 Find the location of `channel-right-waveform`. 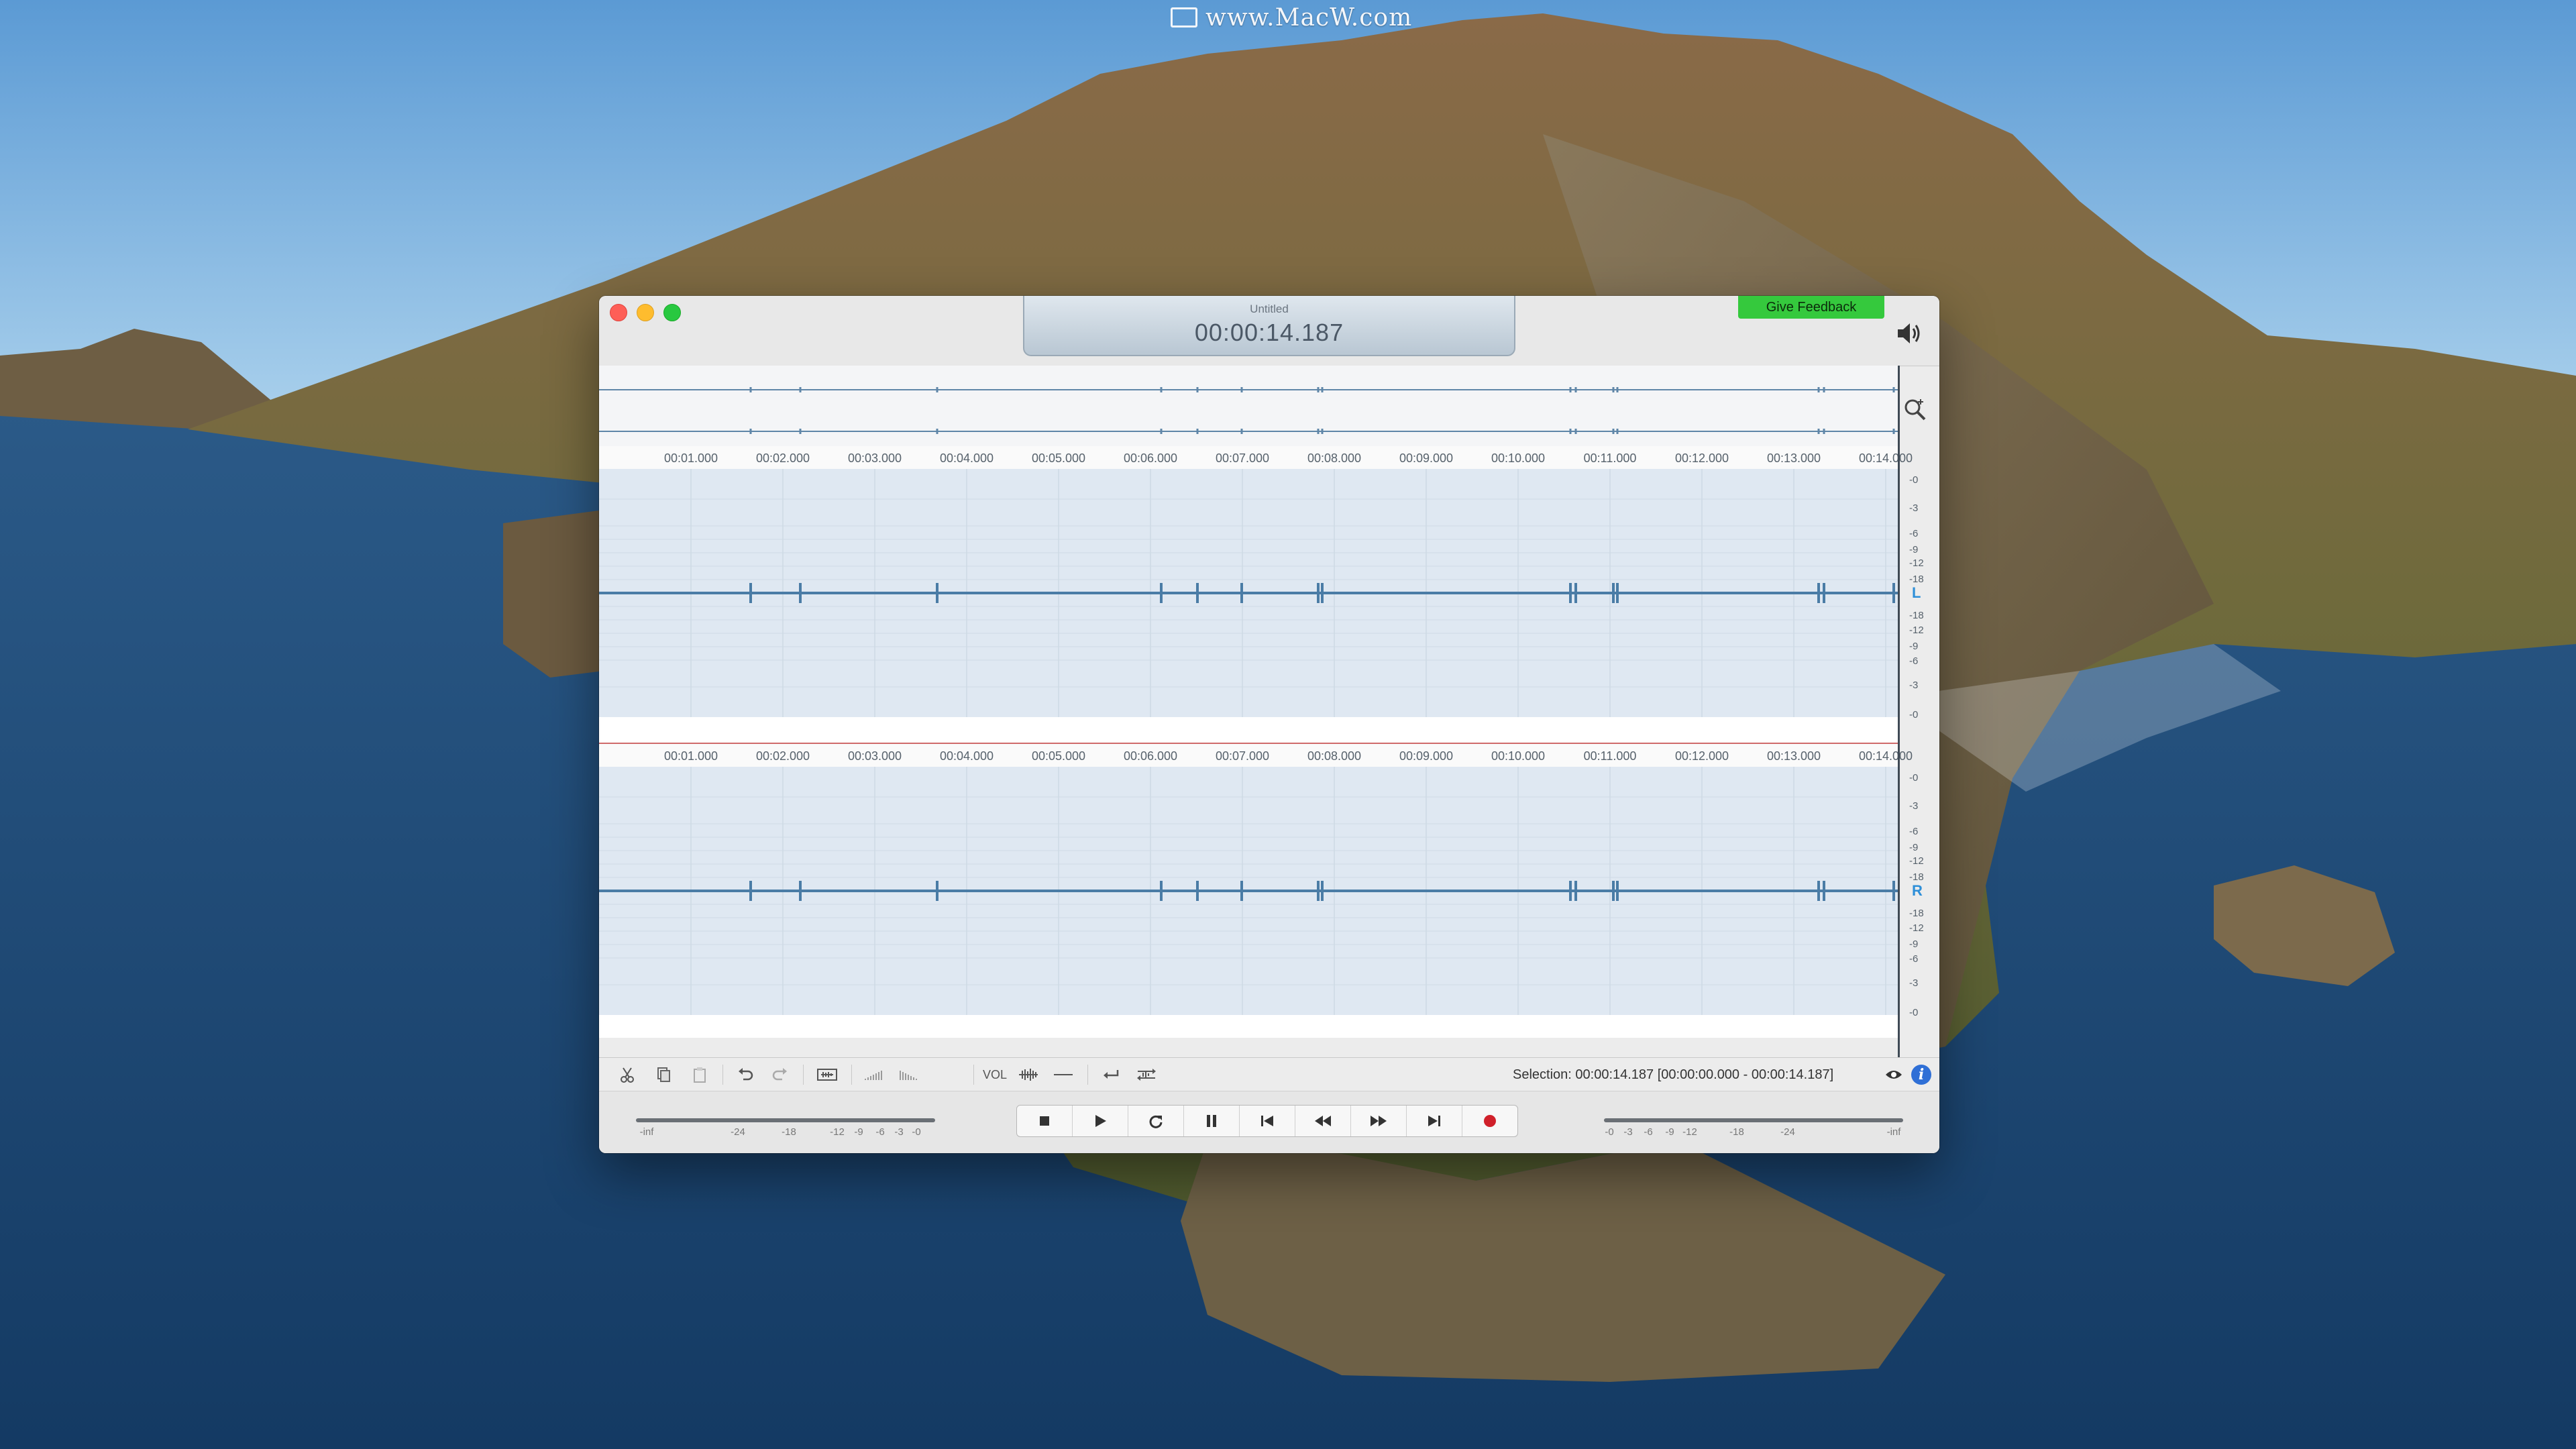

channel-right-waveform is located at coordinates (1248, 891).